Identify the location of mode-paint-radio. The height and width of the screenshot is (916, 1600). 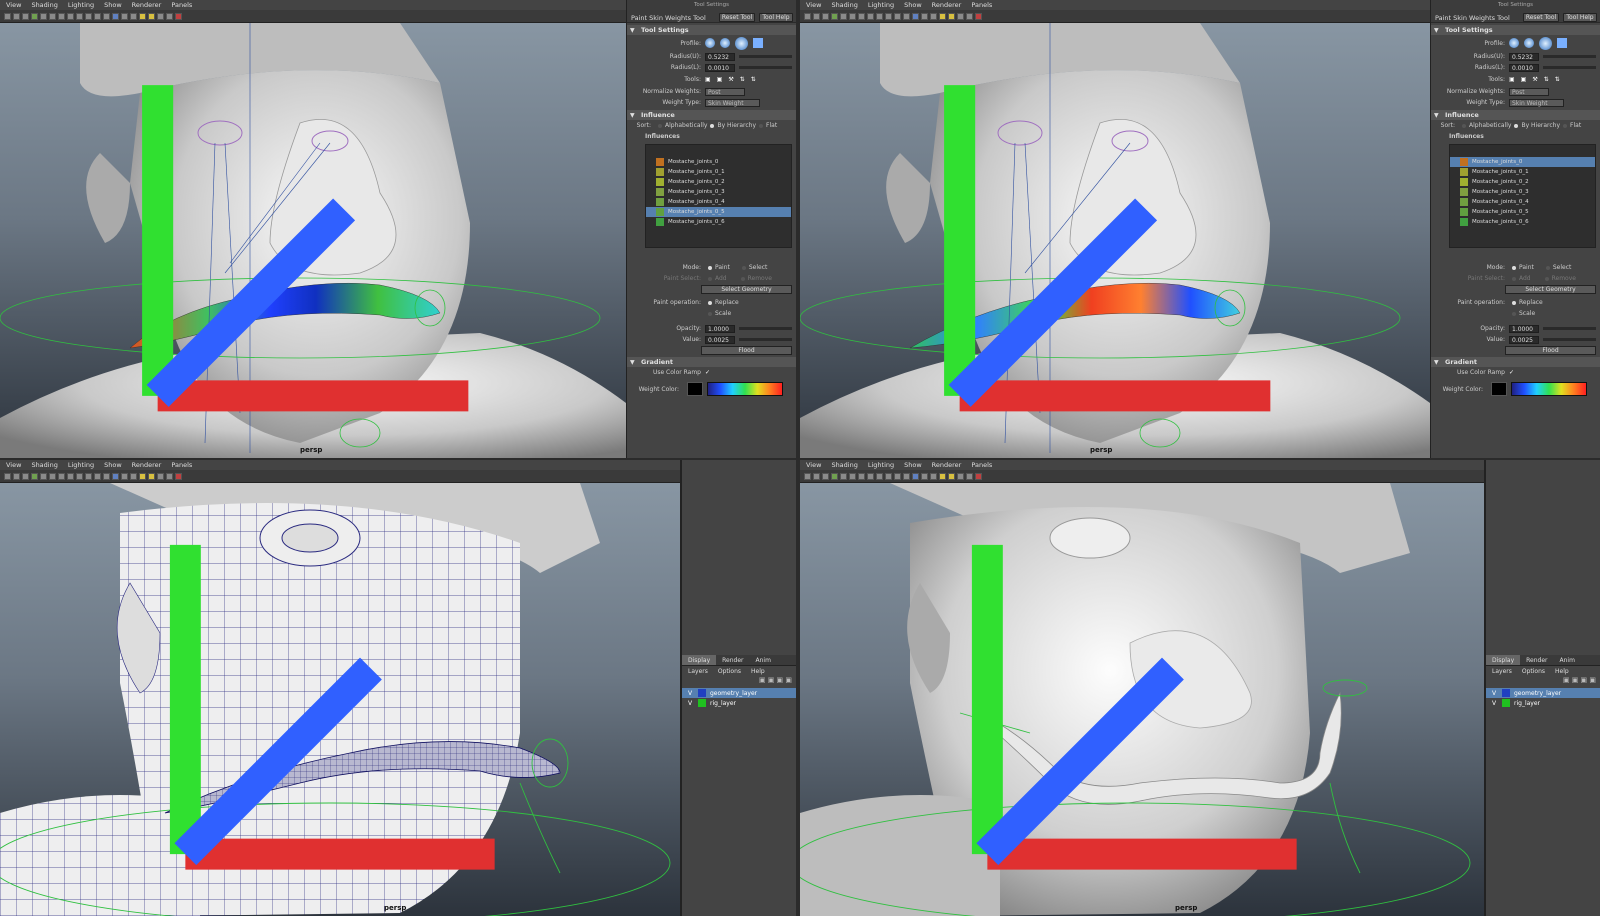
(1514, 267).